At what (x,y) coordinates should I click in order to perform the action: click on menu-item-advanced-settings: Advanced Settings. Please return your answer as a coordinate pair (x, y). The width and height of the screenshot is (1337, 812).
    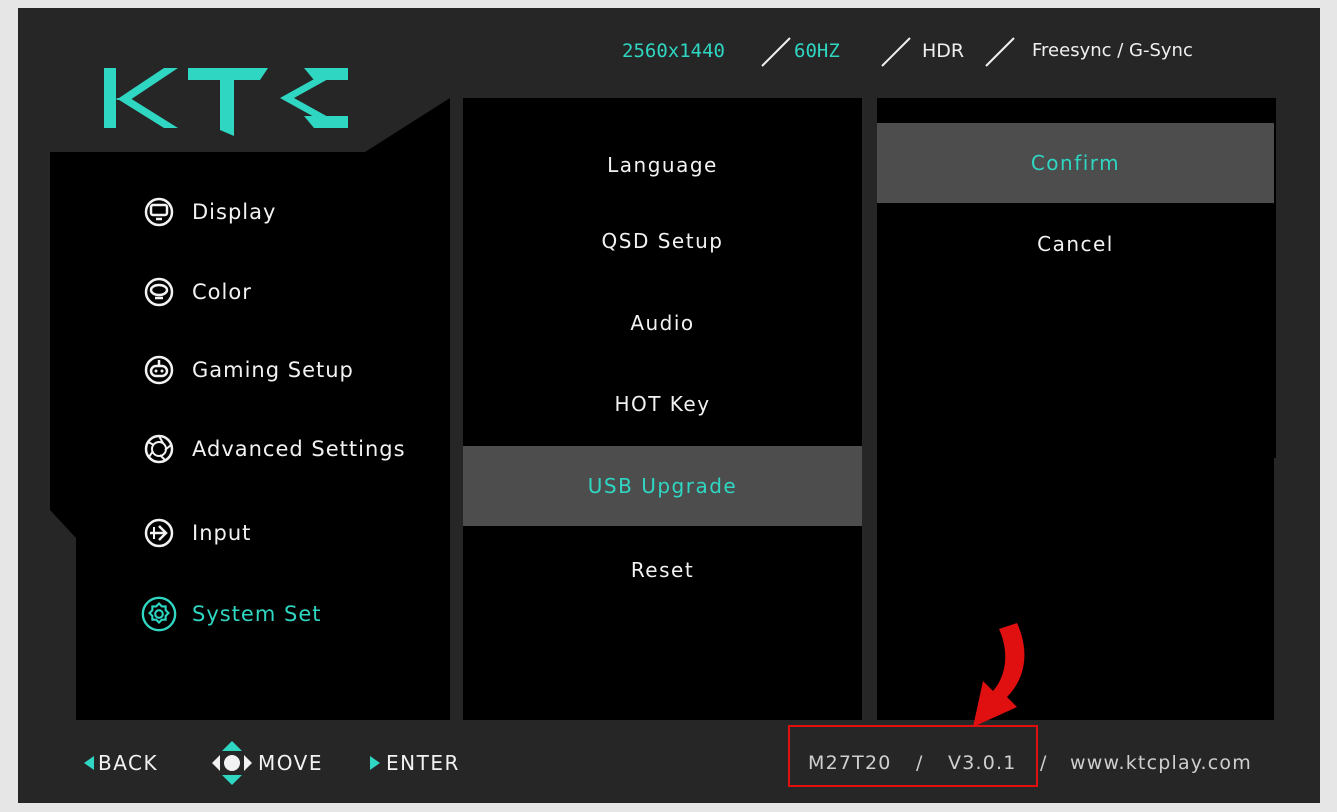
    Looking at the image, I should click on (290, 449).